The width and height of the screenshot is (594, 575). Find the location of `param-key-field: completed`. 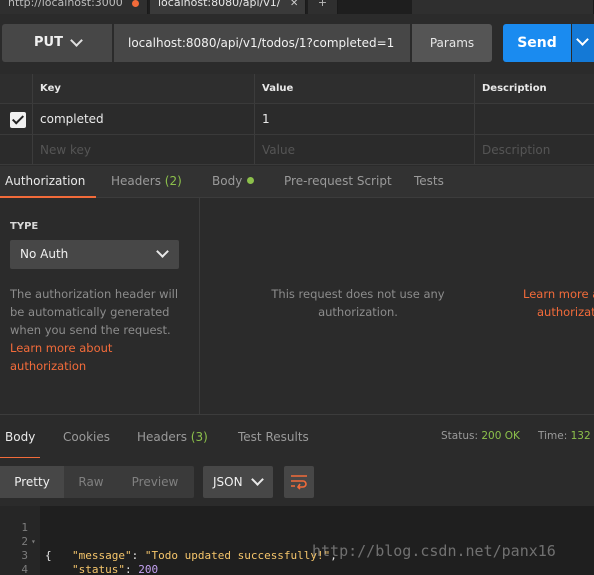

param-key-field: completed is located at coordinates (143, 119).